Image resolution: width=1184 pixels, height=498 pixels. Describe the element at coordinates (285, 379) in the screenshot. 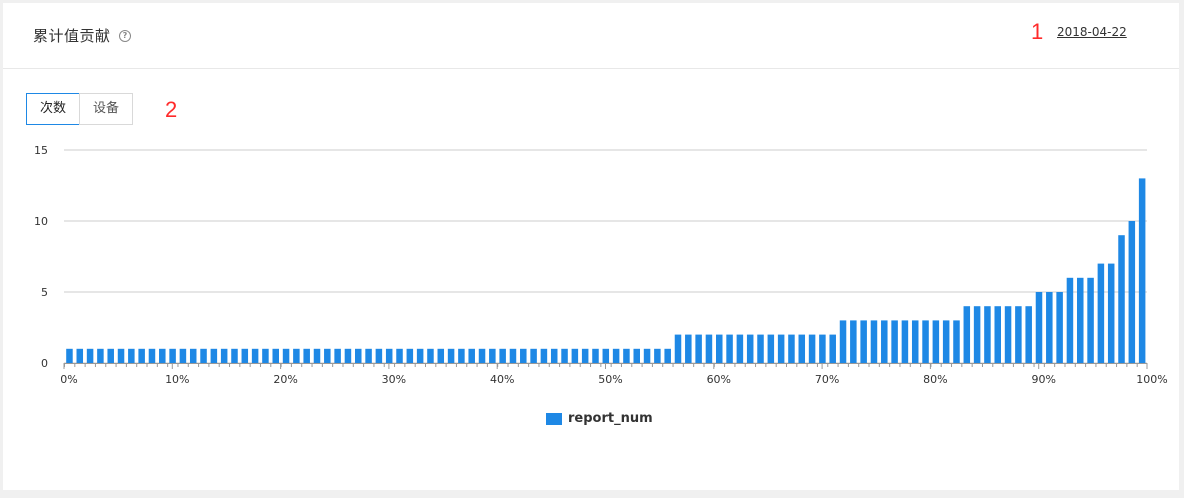

I see `x-tick-label: 20%` at that location.